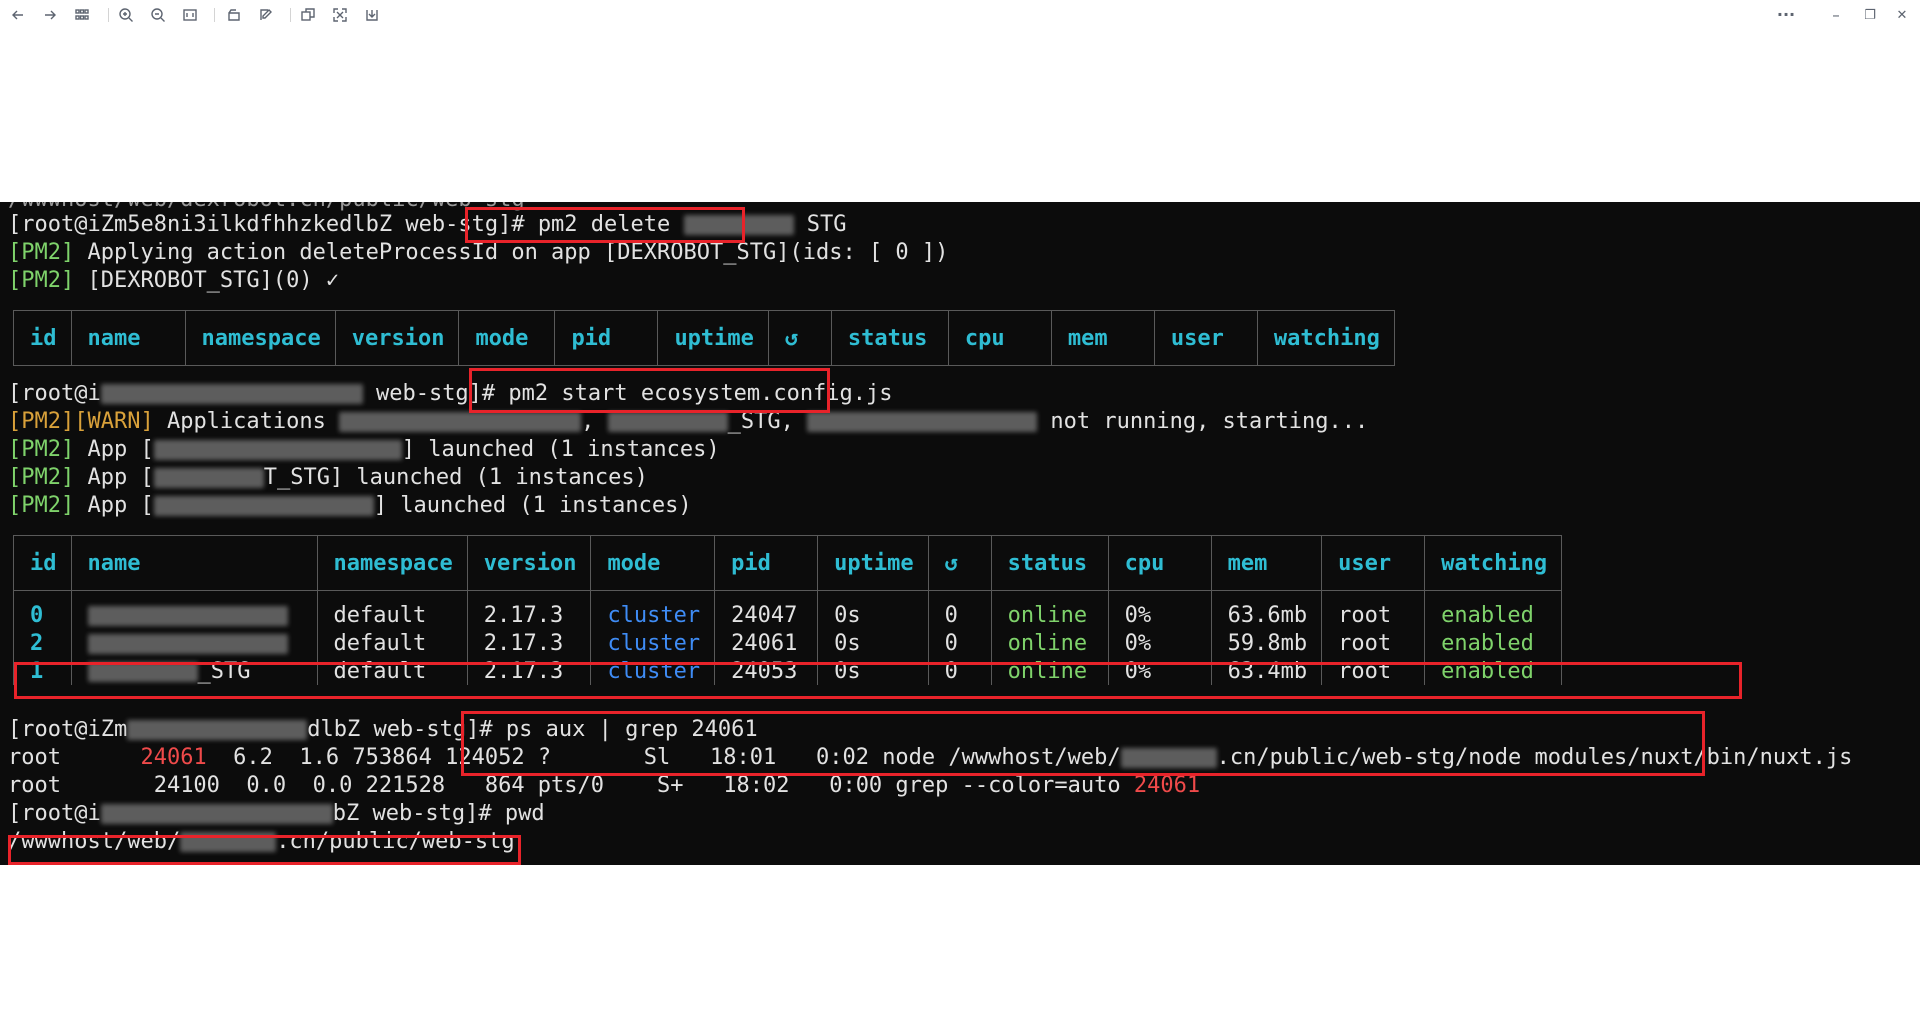  What do you see at coordinates (606, 338) in the screenshot?
I see `table-header-cell: pid` at bounding box center [606, 338].